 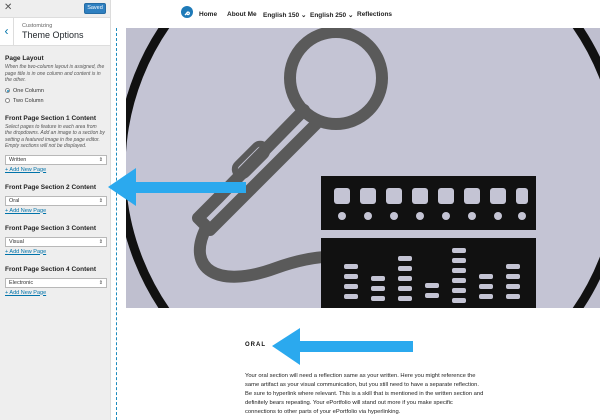 I want to click on nav-label: English 250, so click(x=328, y=15).